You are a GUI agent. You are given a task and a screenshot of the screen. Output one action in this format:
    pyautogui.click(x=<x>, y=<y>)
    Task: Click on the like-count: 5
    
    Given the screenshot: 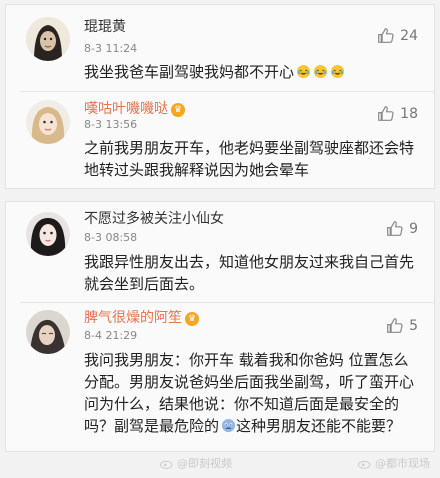 What is the action you would take?
    pyautogui.click(x=413, y=325)
    